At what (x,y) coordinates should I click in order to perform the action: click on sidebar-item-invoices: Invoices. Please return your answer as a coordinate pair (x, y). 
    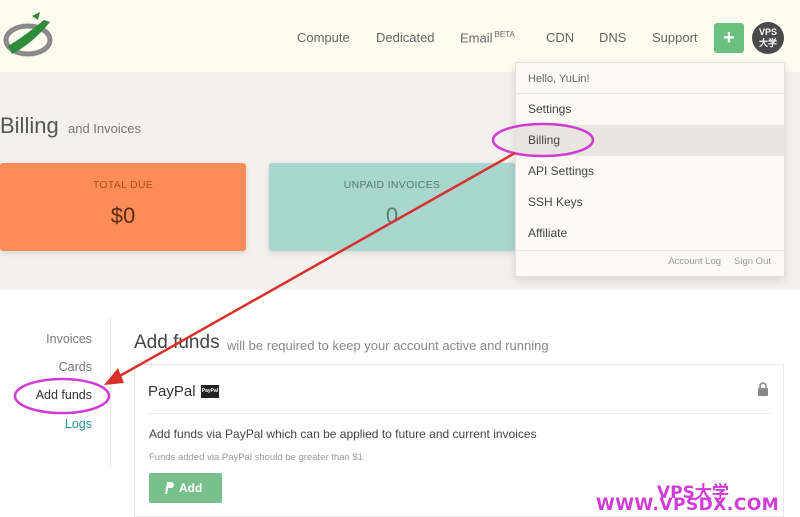
    Looking at the image, I should click on (69, 339).